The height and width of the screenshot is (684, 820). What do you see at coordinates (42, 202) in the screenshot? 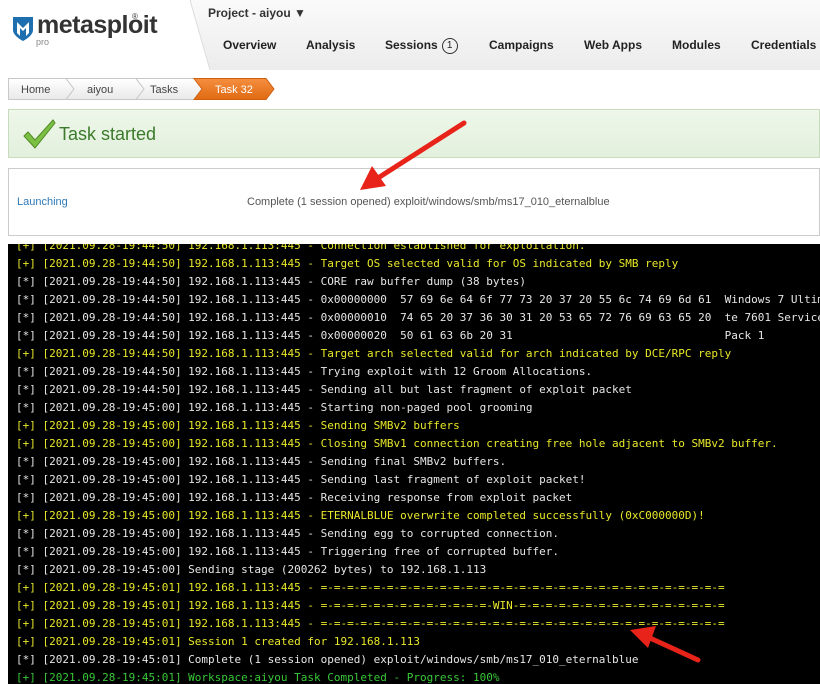
I see `task-phase-label: Launching` at bounding box center [42, 202].